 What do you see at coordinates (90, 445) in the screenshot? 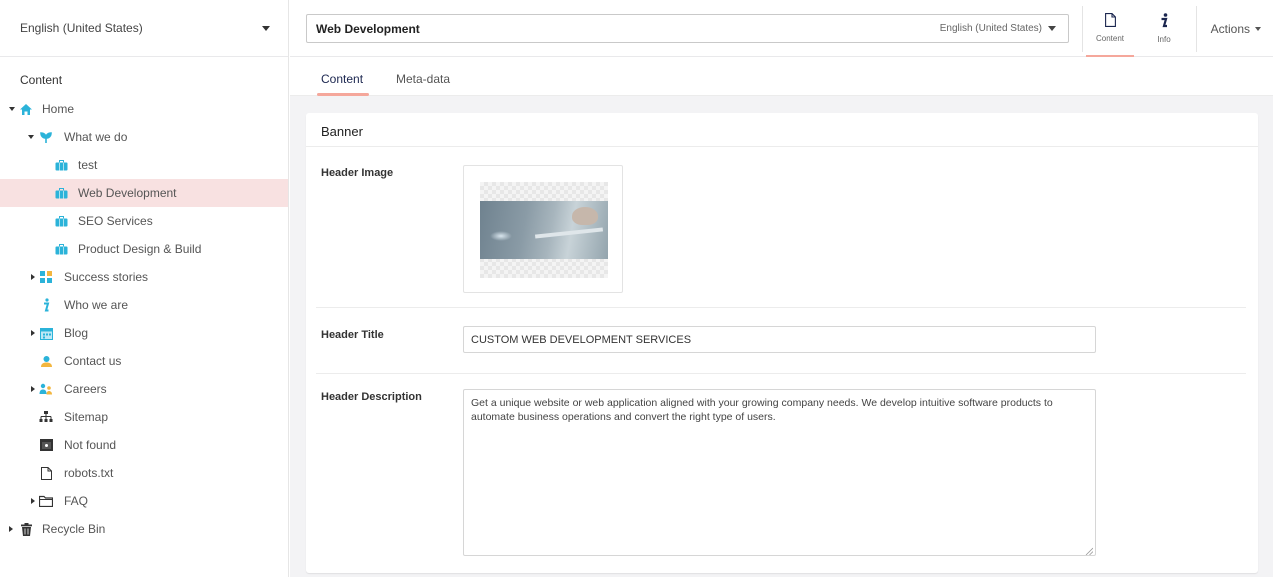
I see `tree-item-label: Not found` at bounding box center [90, 445].